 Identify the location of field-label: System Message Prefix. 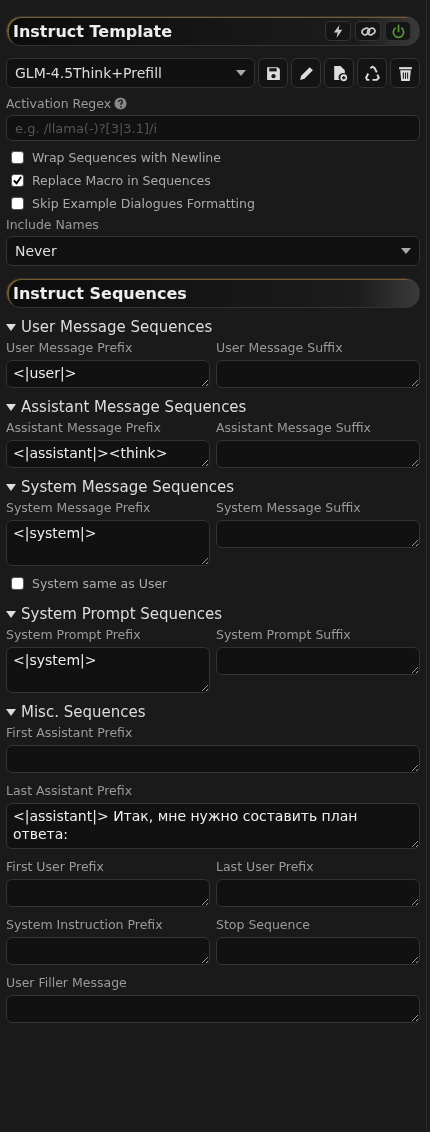
(78, 507).